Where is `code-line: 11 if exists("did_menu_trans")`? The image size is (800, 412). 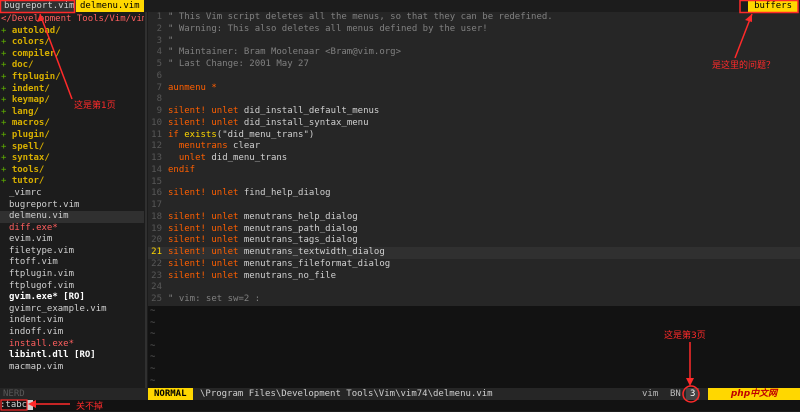 code-line: 11 if exists("did_menu_trans") is located at coordinates (474, 136).